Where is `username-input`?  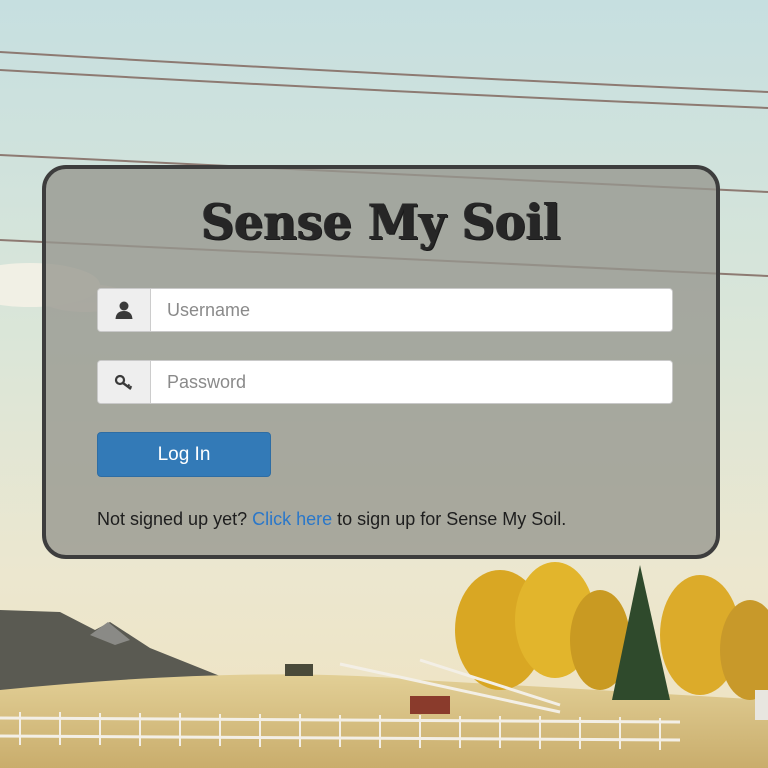 username-input is located at coordinates (411, 310).